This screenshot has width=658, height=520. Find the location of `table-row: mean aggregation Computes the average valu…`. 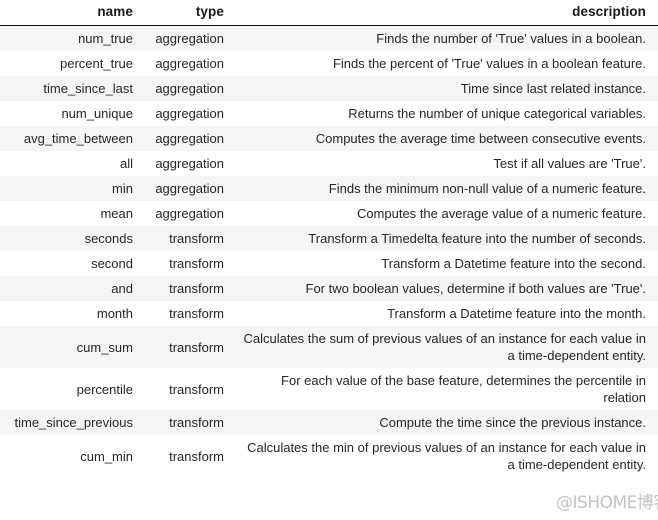

table-row: mean aggregation Computes the average valu… is located at coordinates (329, 213).